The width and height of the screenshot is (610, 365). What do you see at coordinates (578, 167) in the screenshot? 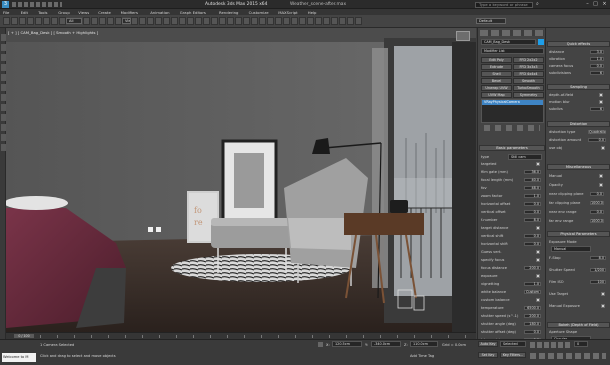
I see `miscellaneous-rollout: Miscellaneous` at bounding box center [578, 167].